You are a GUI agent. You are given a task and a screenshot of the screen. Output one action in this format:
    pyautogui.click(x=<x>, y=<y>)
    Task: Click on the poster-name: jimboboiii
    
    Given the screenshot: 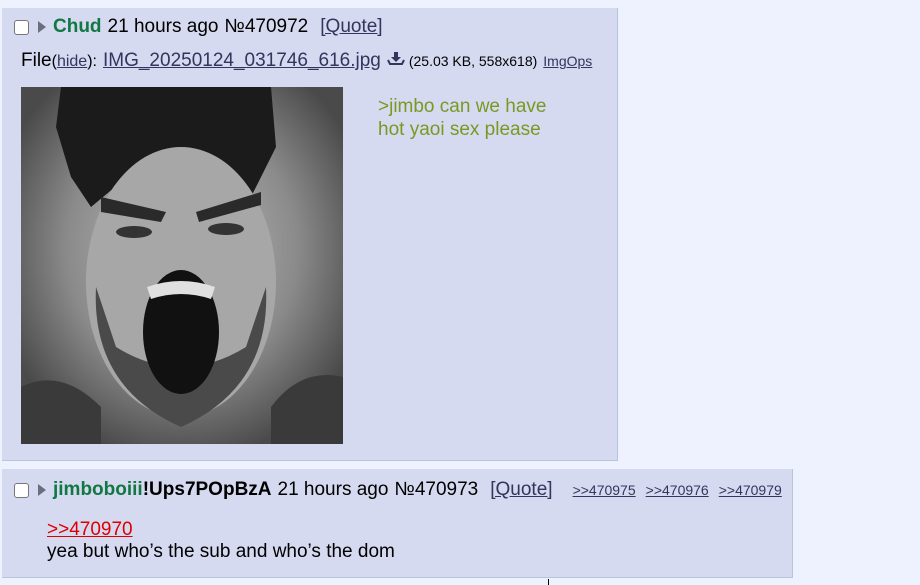 What is the action you would take?
    pyautogui.click(x=98, y=489)
    